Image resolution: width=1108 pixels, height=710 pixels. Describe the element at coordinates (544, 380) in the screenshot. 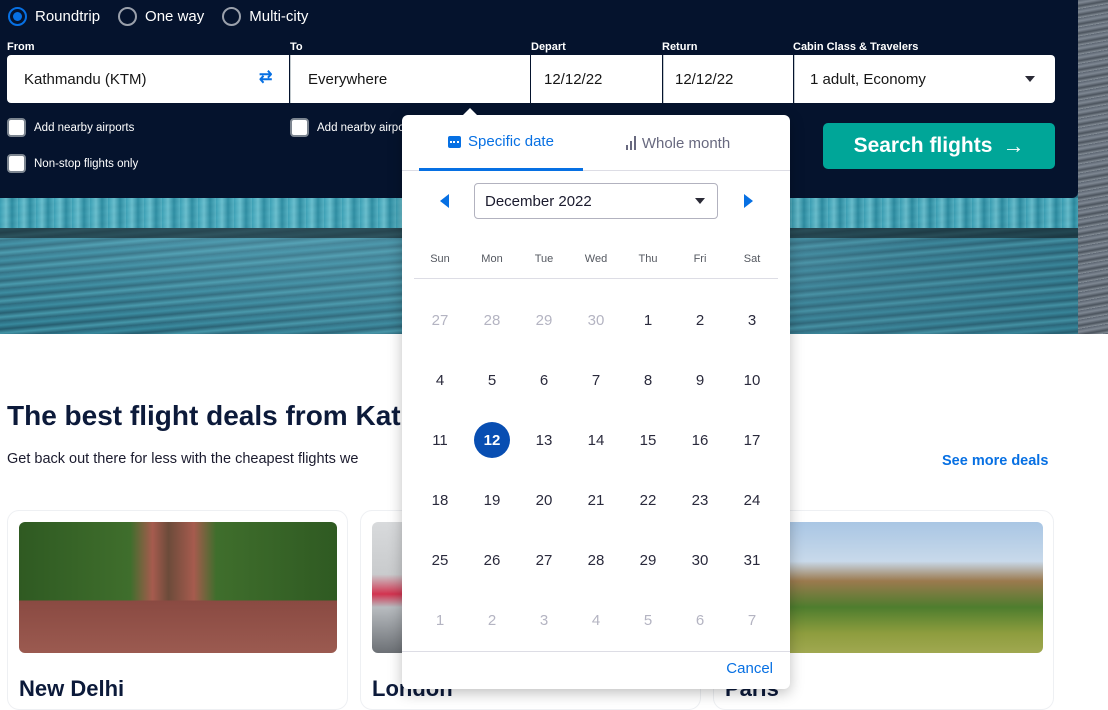

I see `calendar-day: 6` at that location.